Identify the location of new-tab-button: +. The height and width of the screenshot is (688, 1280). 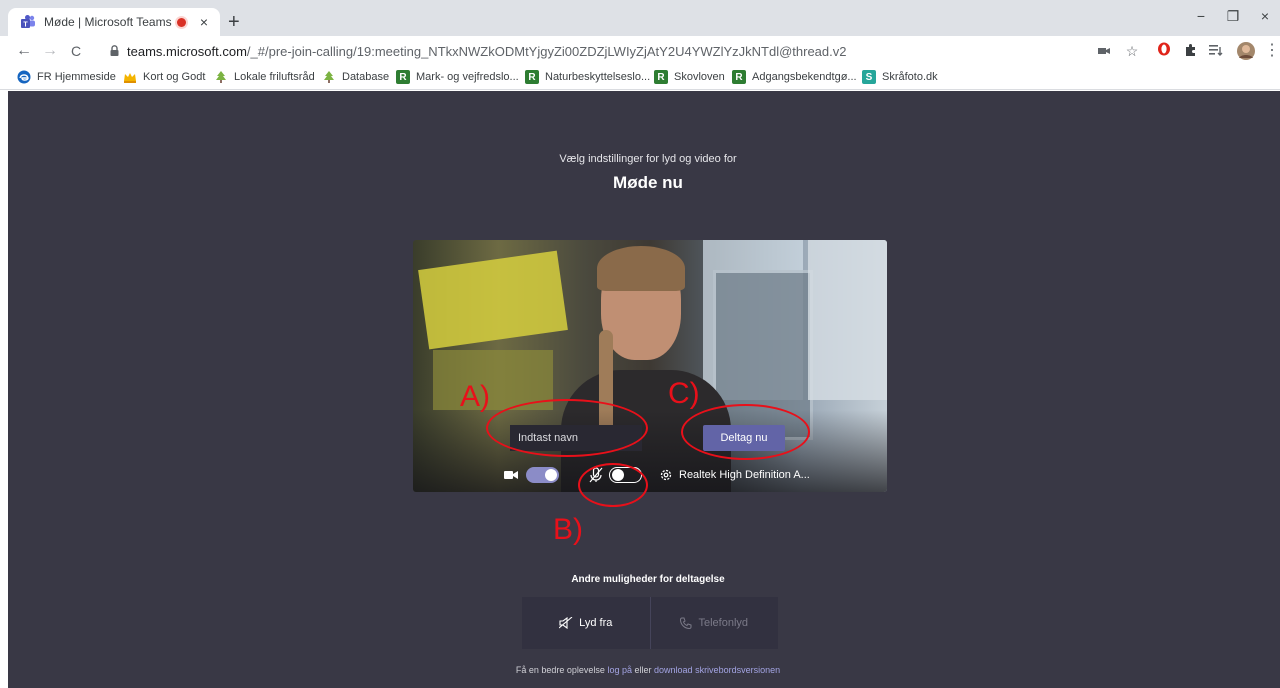
(234, 22).